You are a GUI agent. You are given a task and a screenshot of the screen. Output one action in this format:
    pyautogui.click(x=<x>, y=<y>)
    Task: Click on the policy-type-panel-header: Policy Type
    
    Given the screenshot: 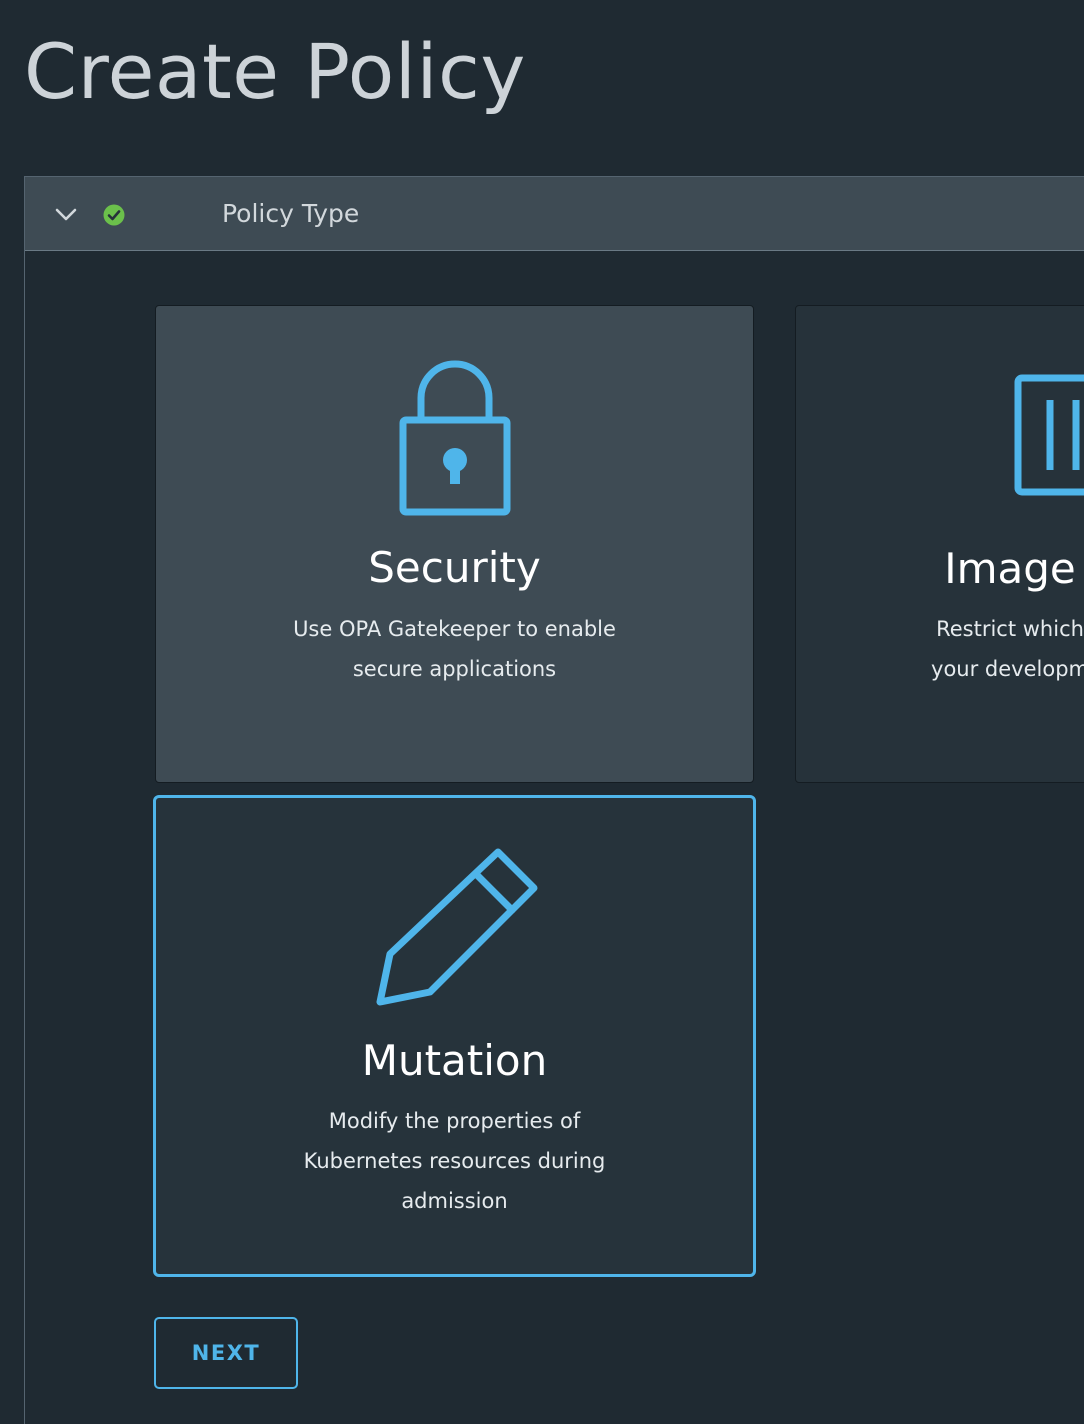 What is the action you would take?
    pyautogui.click(x=554, y=214)
    